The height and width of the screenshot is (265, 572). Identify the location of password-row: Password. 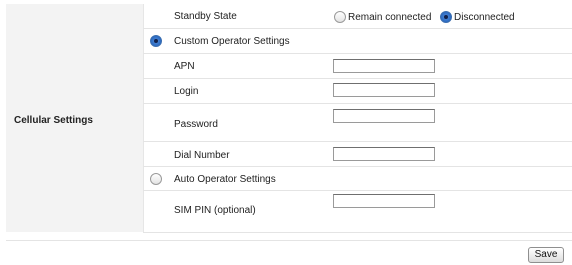
(357, 123).